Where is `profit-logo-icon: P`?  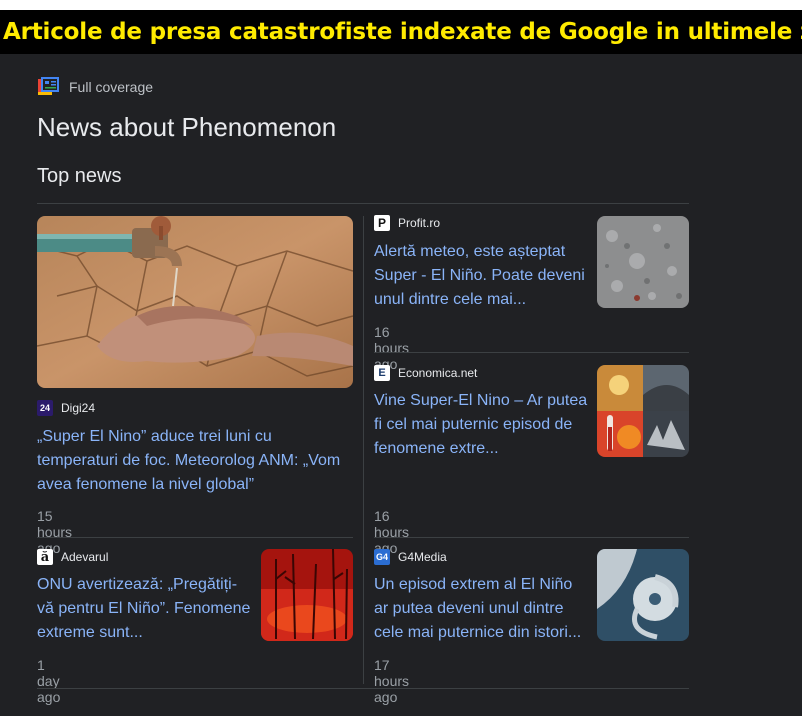
profit-logo-icon: P is located at coordinates (382, 223).